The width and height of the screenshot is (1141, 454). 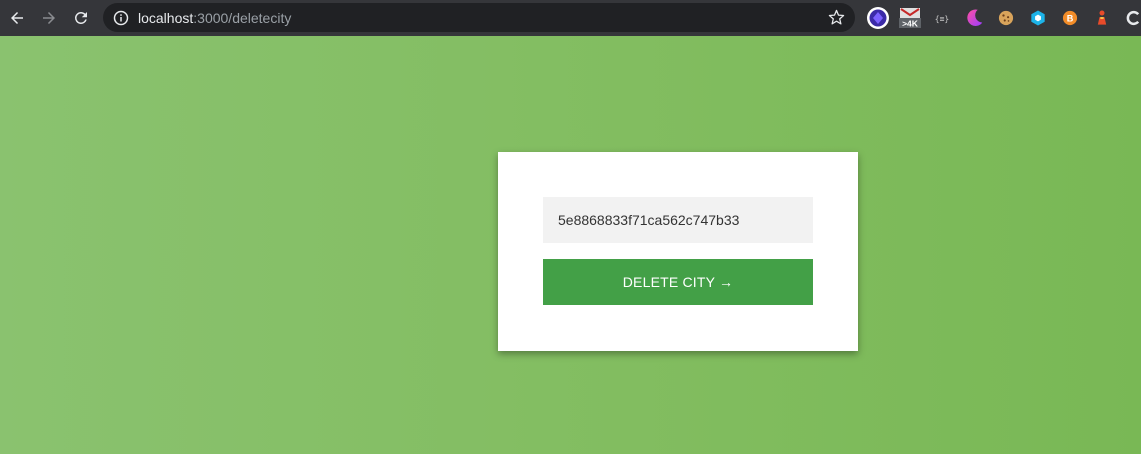 I want to click on extensions-area: >4K {≡} B, so click(x=1001, y=18).